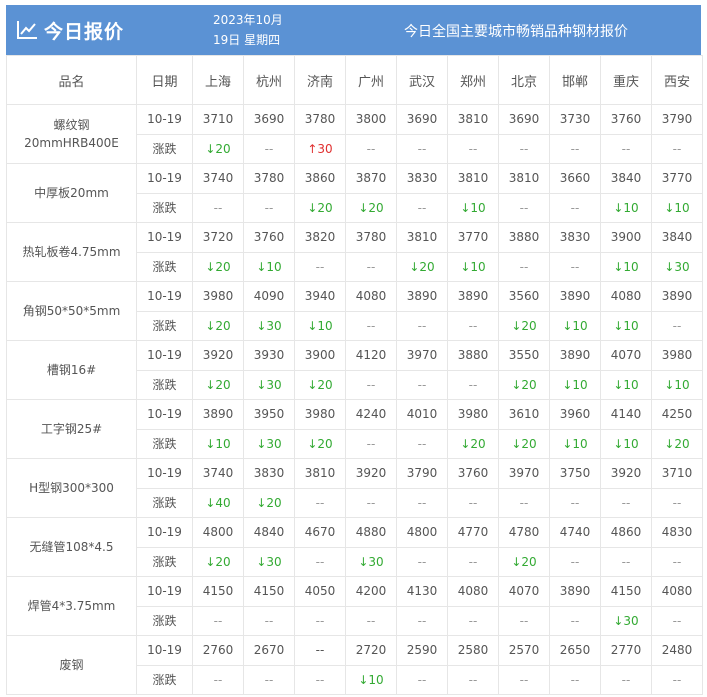  What do you see at coordinates (320, 178) in the screenshot?
I see `price-cell: 3860` at bounding box center [320, 178].